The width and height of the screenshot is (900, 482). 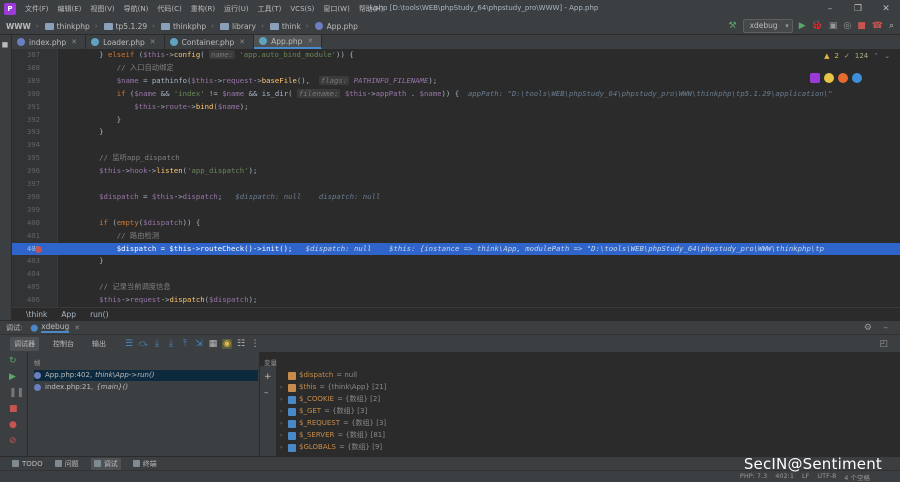 What do you see at coordinates (136, 9) in the screenshot?
I see `menu-navigate: 导航(N)` at bounding box center [136, 9].